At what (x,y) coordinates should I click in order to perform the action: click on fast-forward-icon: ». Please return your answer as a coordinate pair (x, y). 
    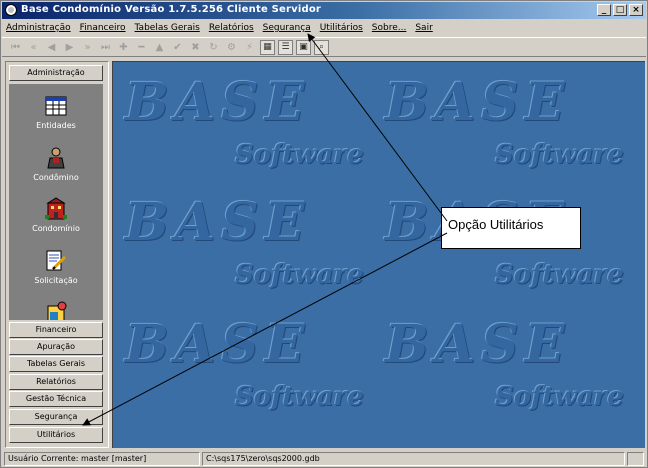
    Looking at the image, I should click on (87, 47).